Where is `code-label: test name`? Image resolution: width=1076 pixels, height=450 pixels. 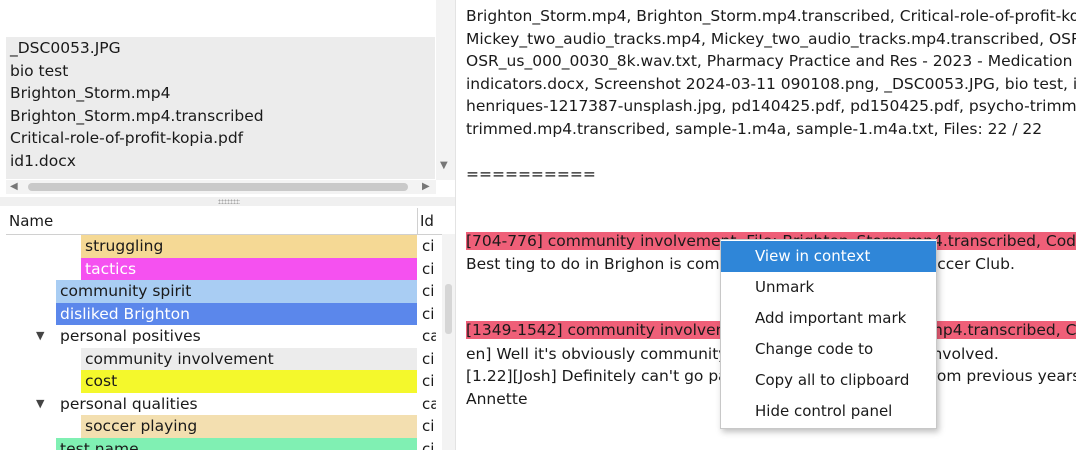
code-label: test name is located at coordinates (236, 443).